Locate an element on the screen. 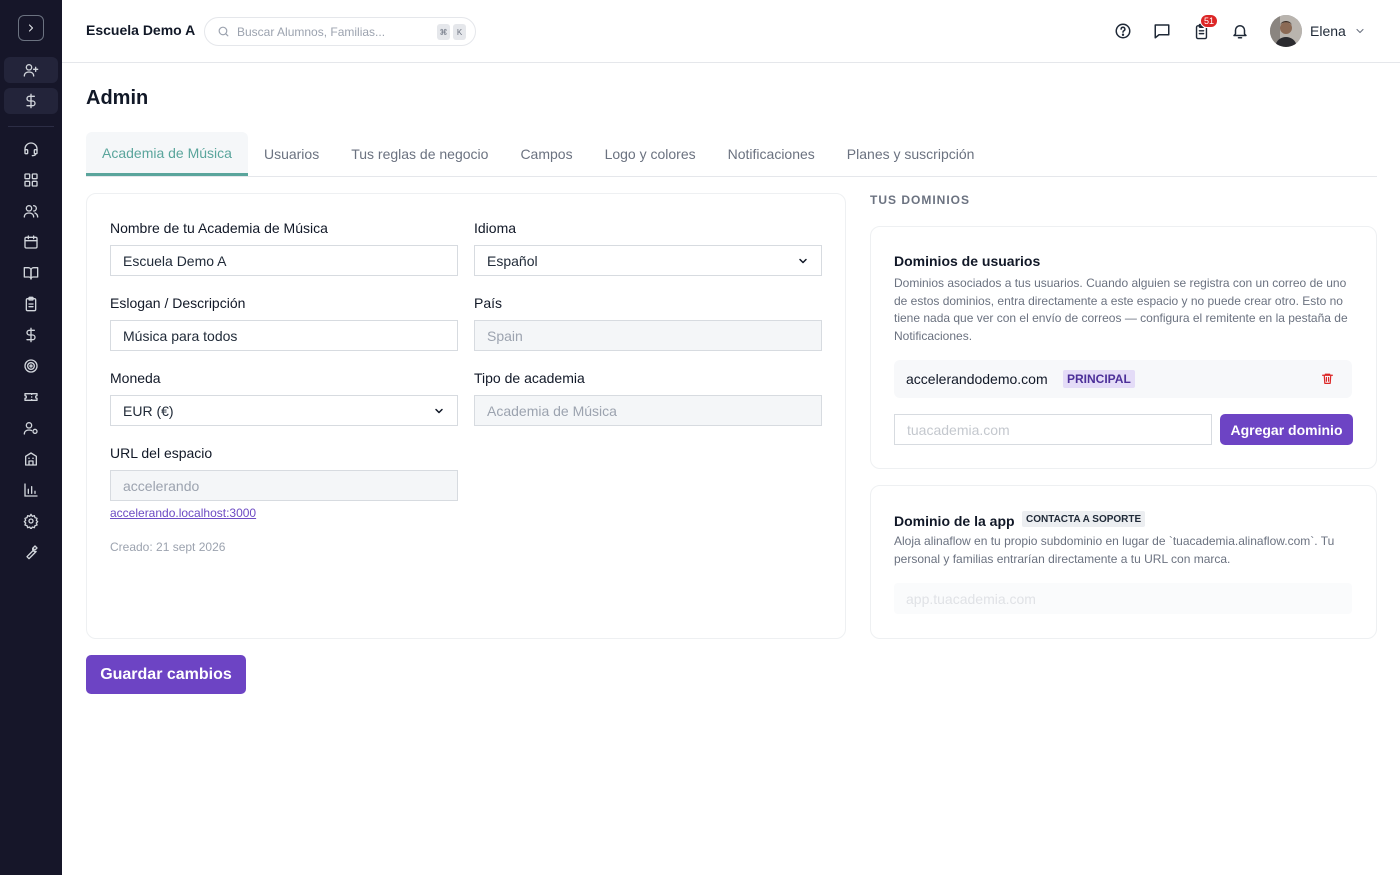  sidebar-item-locations is located at coordinates (31, 459).